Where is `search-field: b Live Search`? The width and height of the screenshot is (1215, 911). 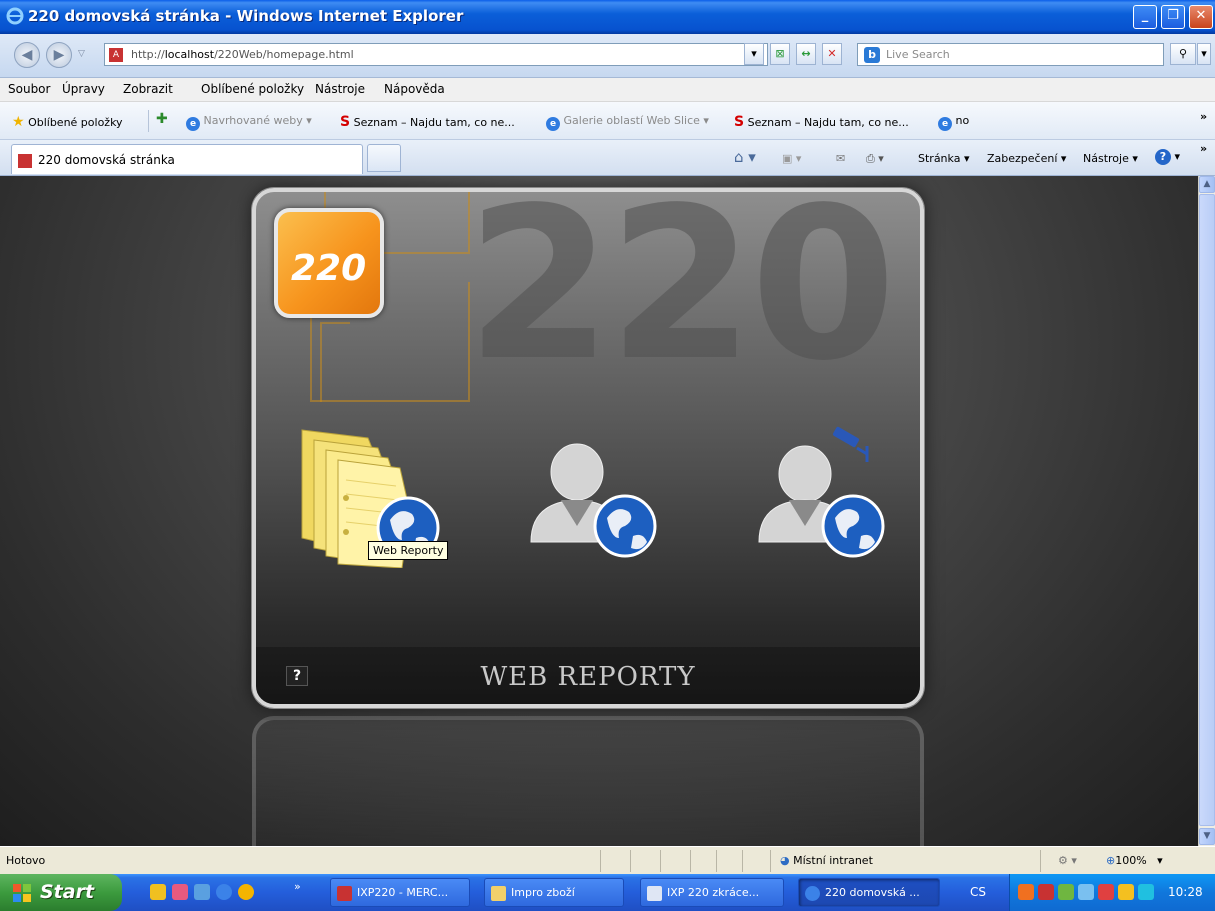
search-field: b Live Search is located at coordinates (1010, 54).